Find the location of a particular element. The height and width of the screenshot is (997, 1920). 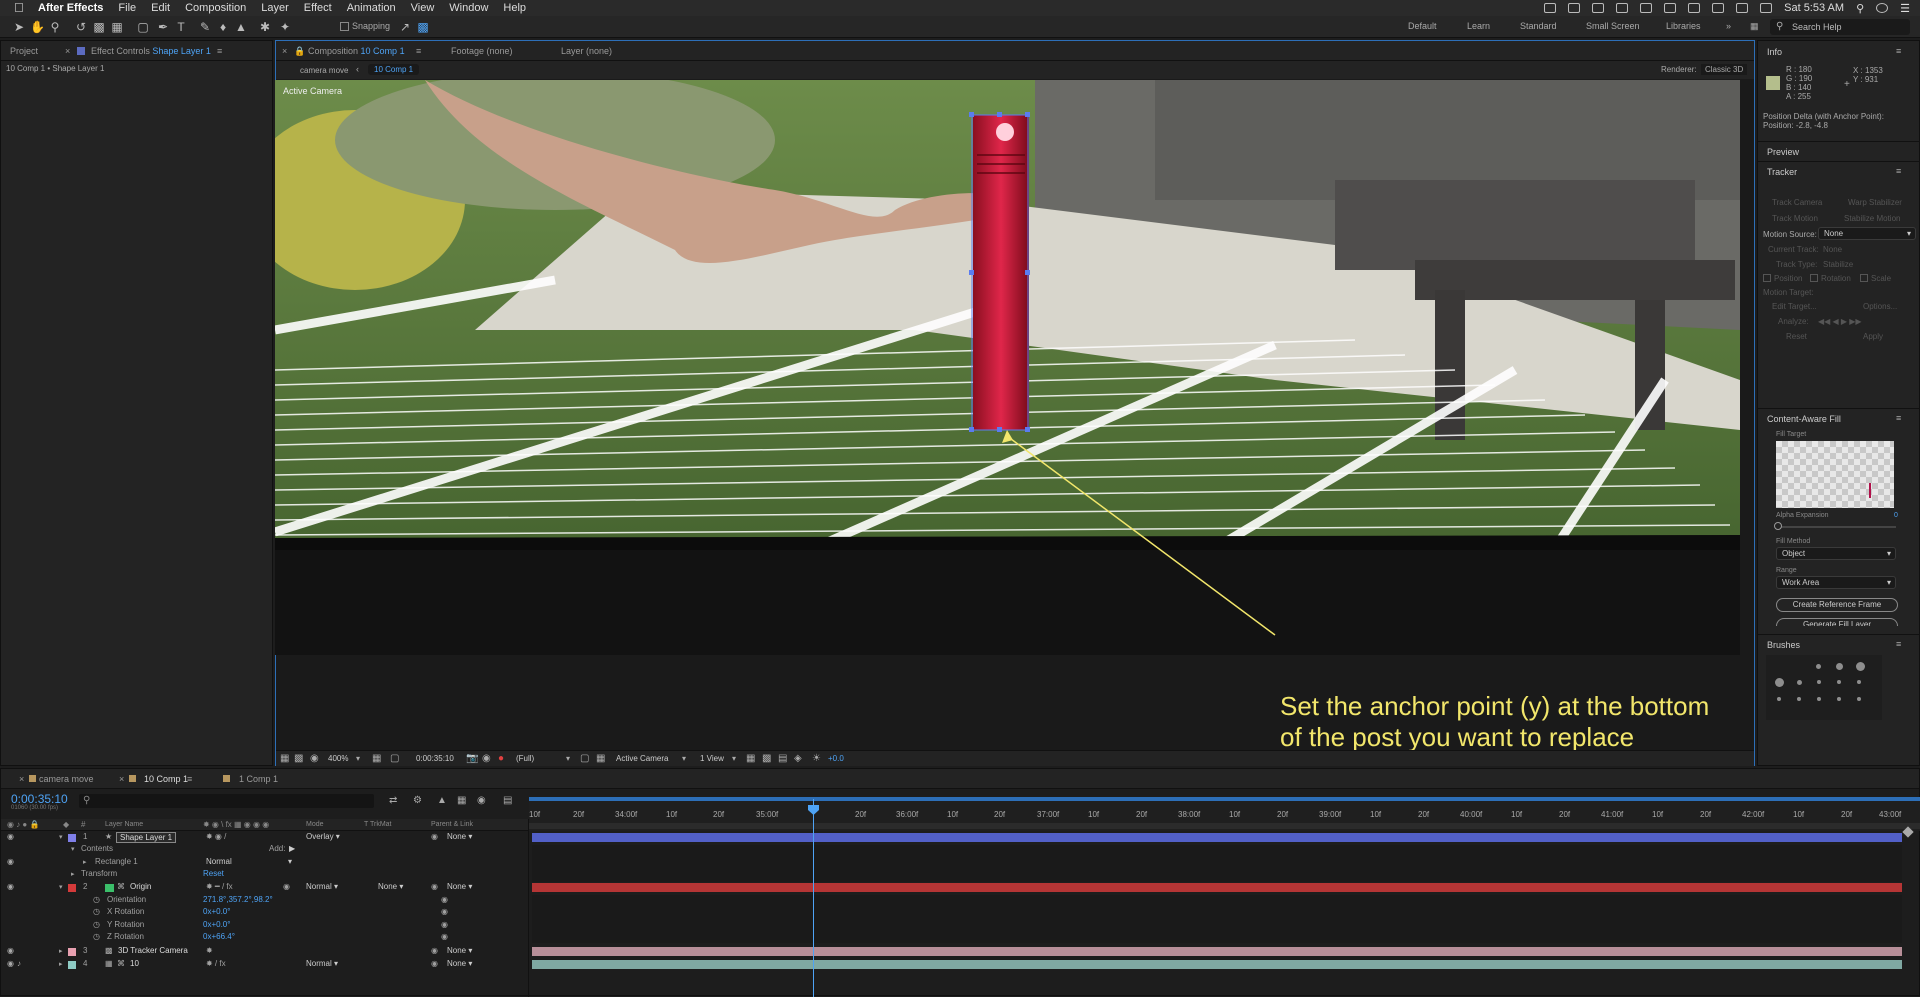

crumb-camera-move: camera move is located at coordinates (324, 70).